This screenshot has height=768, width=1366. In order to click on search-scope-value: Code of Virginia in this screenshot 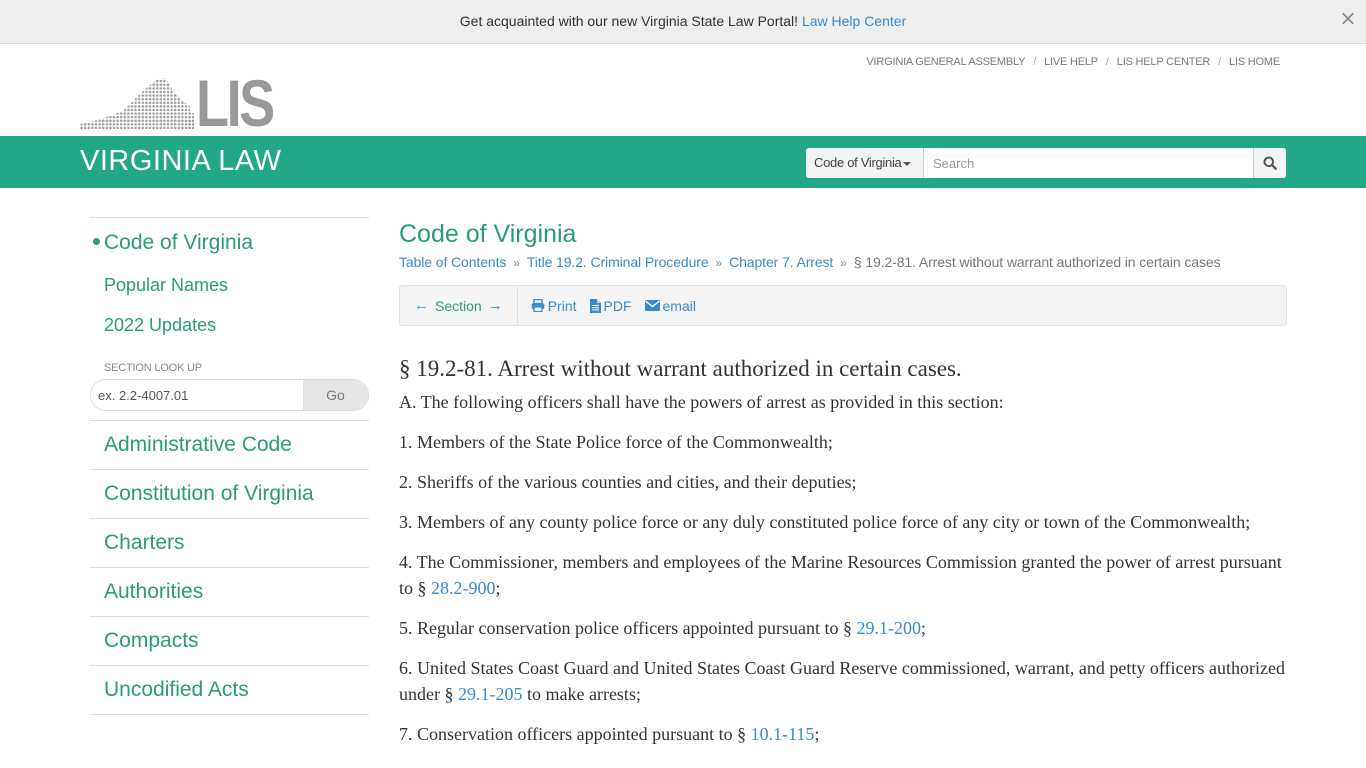, I will do `click(858, 162)`.